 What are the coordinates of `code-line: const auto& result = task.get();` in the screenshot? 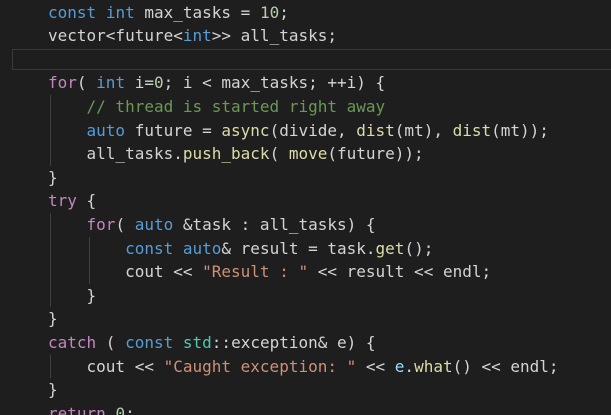 It's located at (305, 249).